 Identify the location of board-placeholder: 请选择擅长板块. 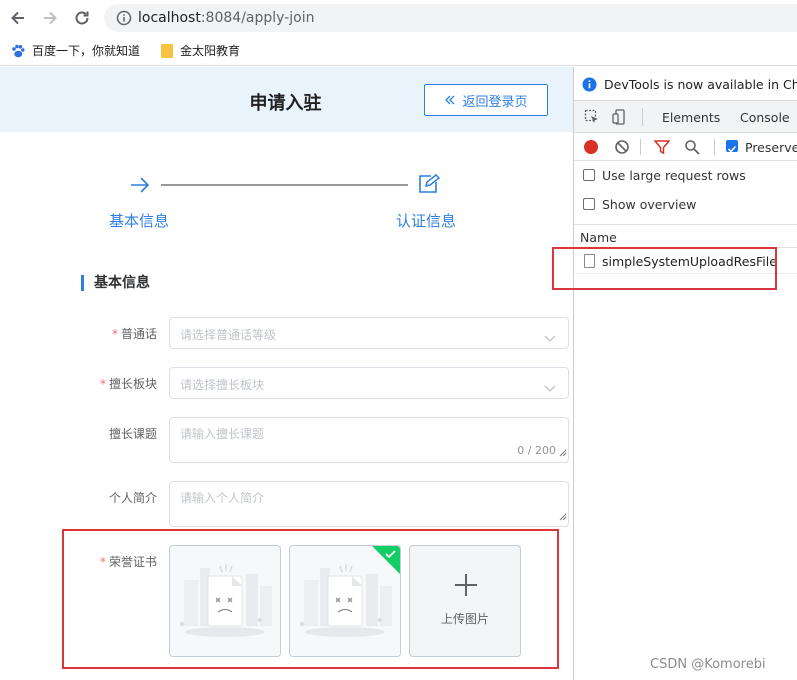
(222, 385).